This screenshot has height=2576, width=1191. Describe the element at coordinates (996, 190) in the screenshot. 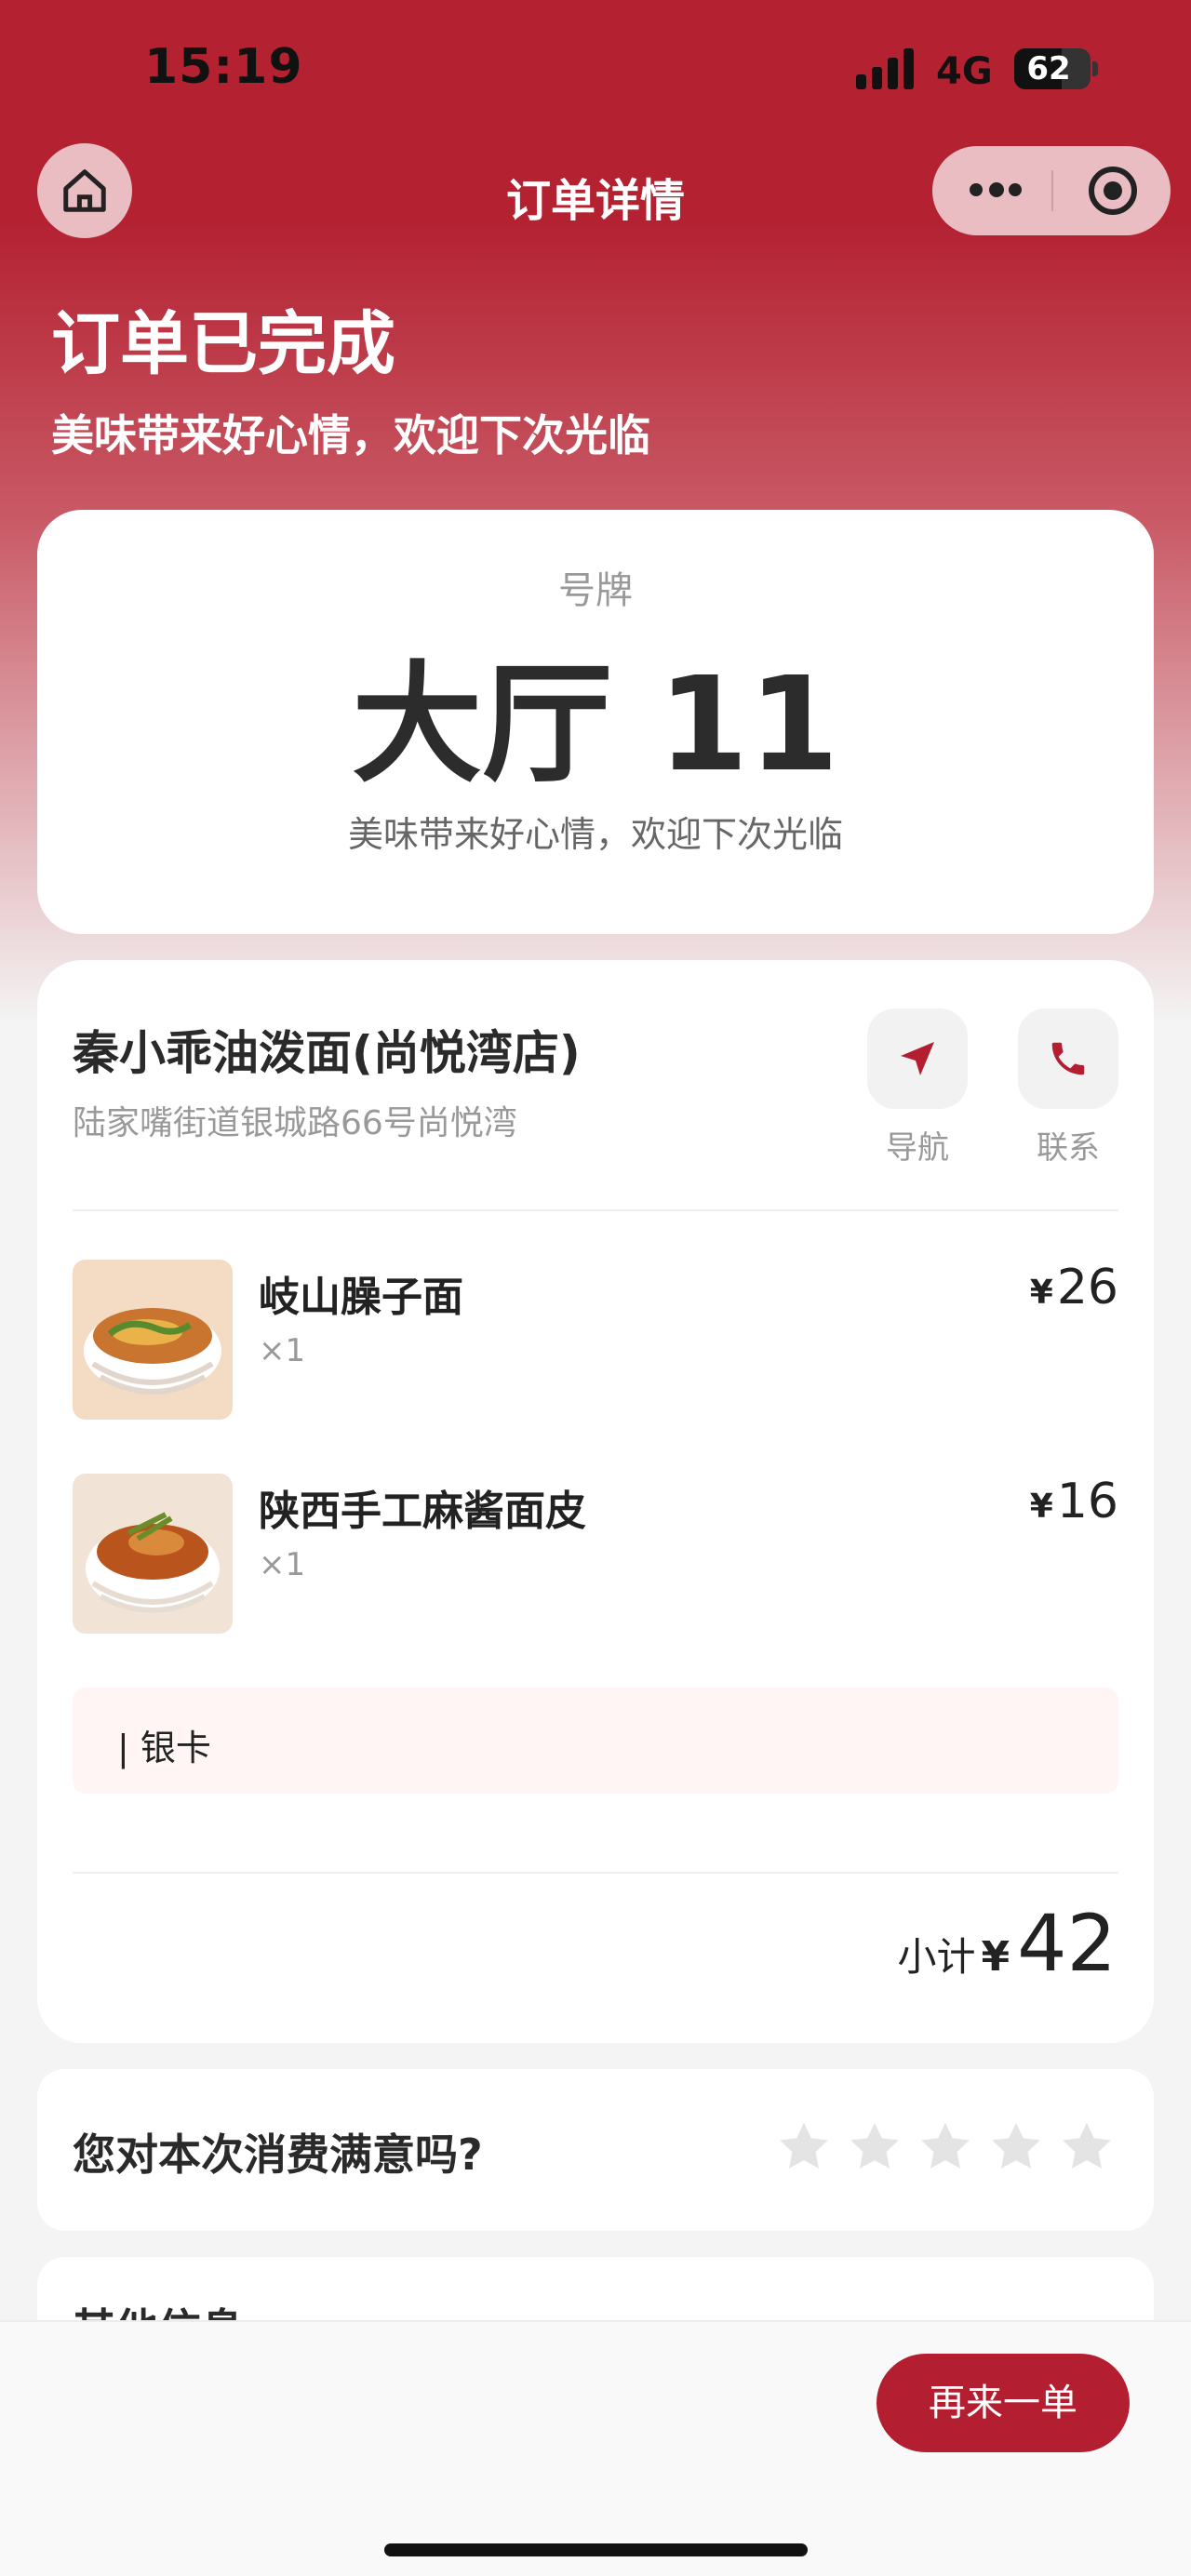

I see `more-dots-icon` at that location.